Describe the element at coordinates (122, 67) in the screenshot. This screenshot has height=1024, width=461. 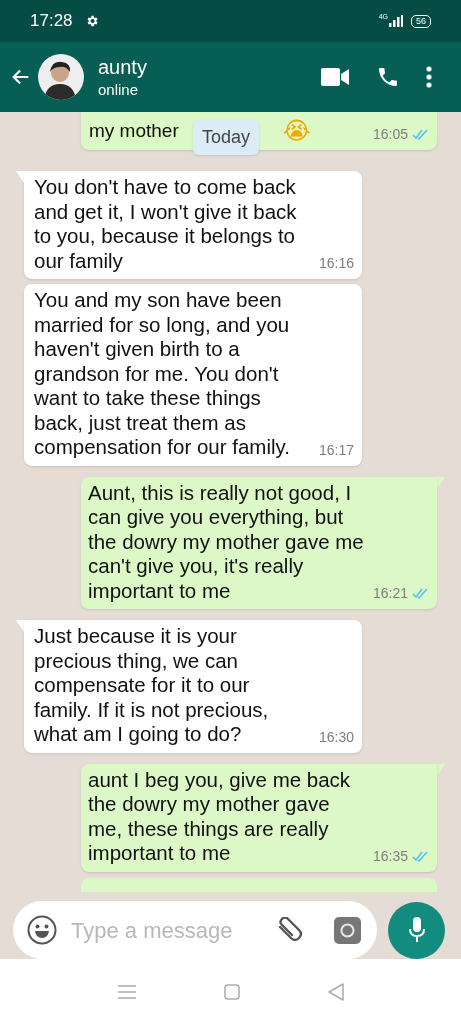
I see `contact-name: aunty` at that location.